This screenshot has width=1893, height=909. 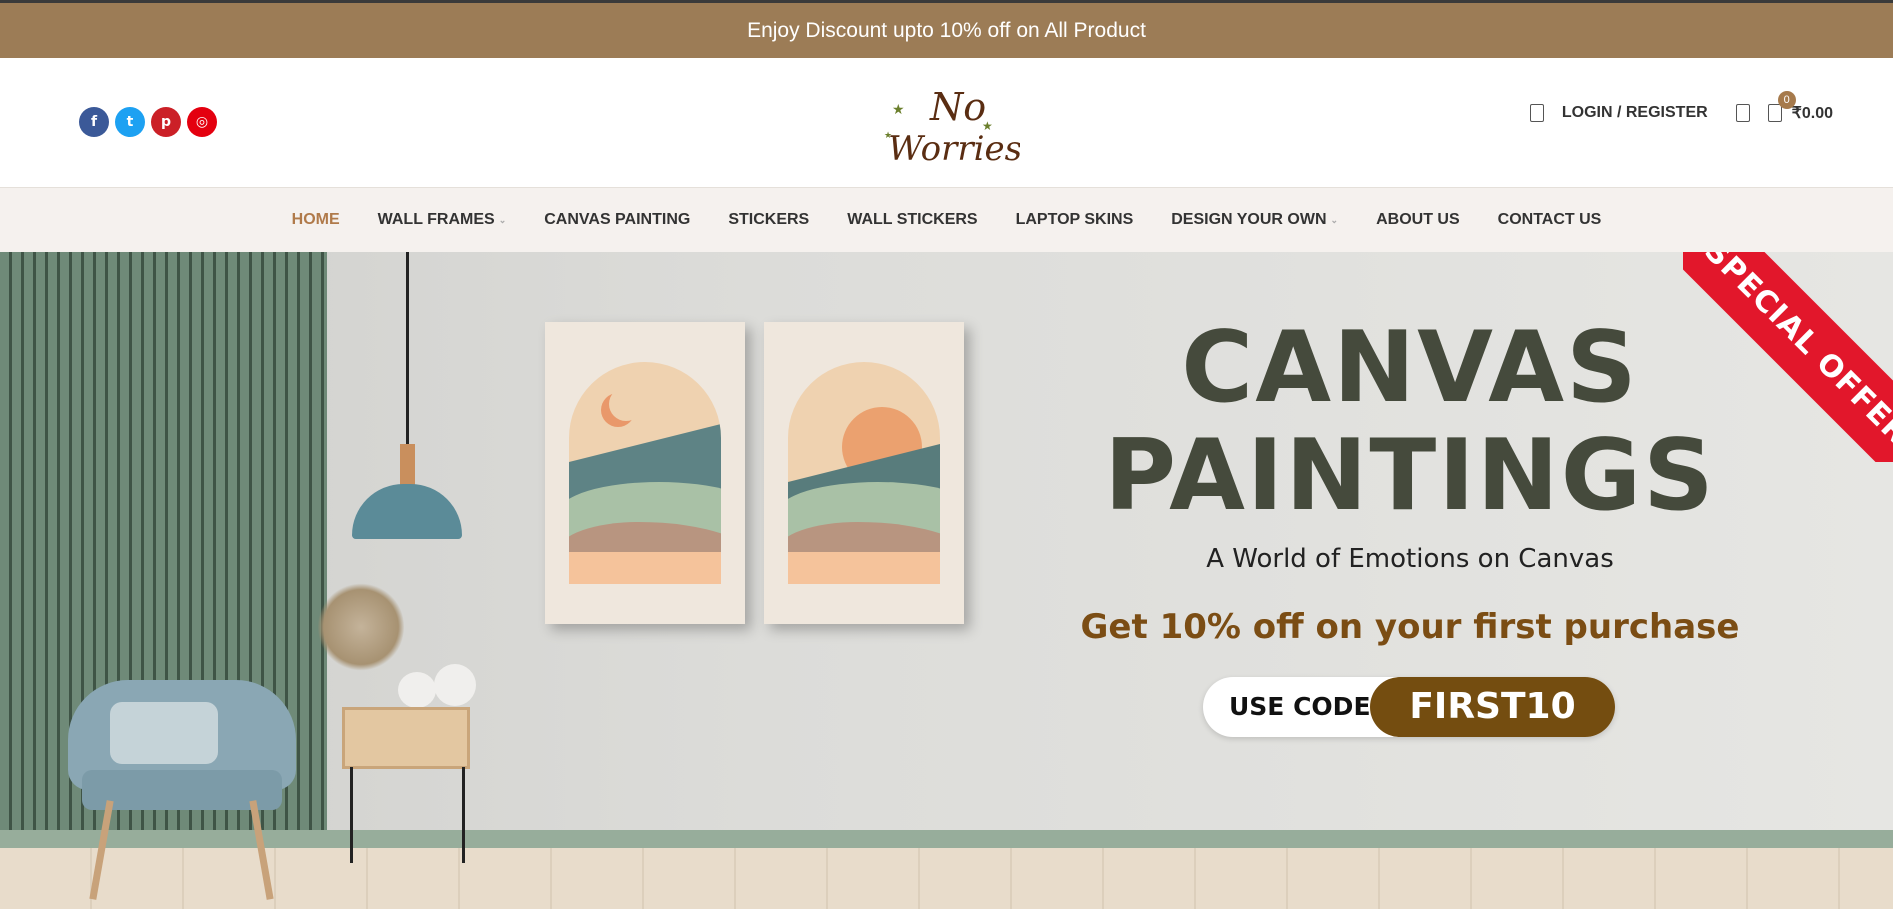 What do you see at coordinates (1300, 706) in the screenshot?
I see `coupon-label: USE CODE` at bounding box center [1300, 706].